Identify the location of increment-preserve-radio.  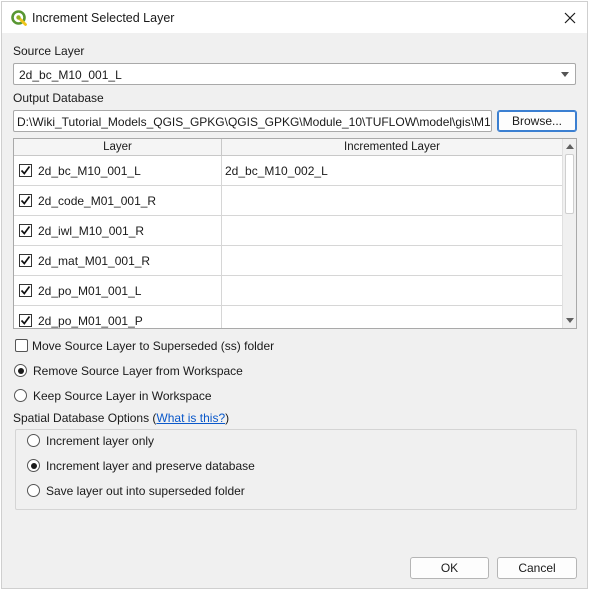
(33, 465).